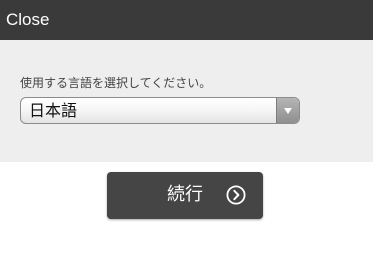  What do you see at coordinates (160, 110) in the screenshot?
I see `language-select: 日本語` at bounding box center [160, 110].